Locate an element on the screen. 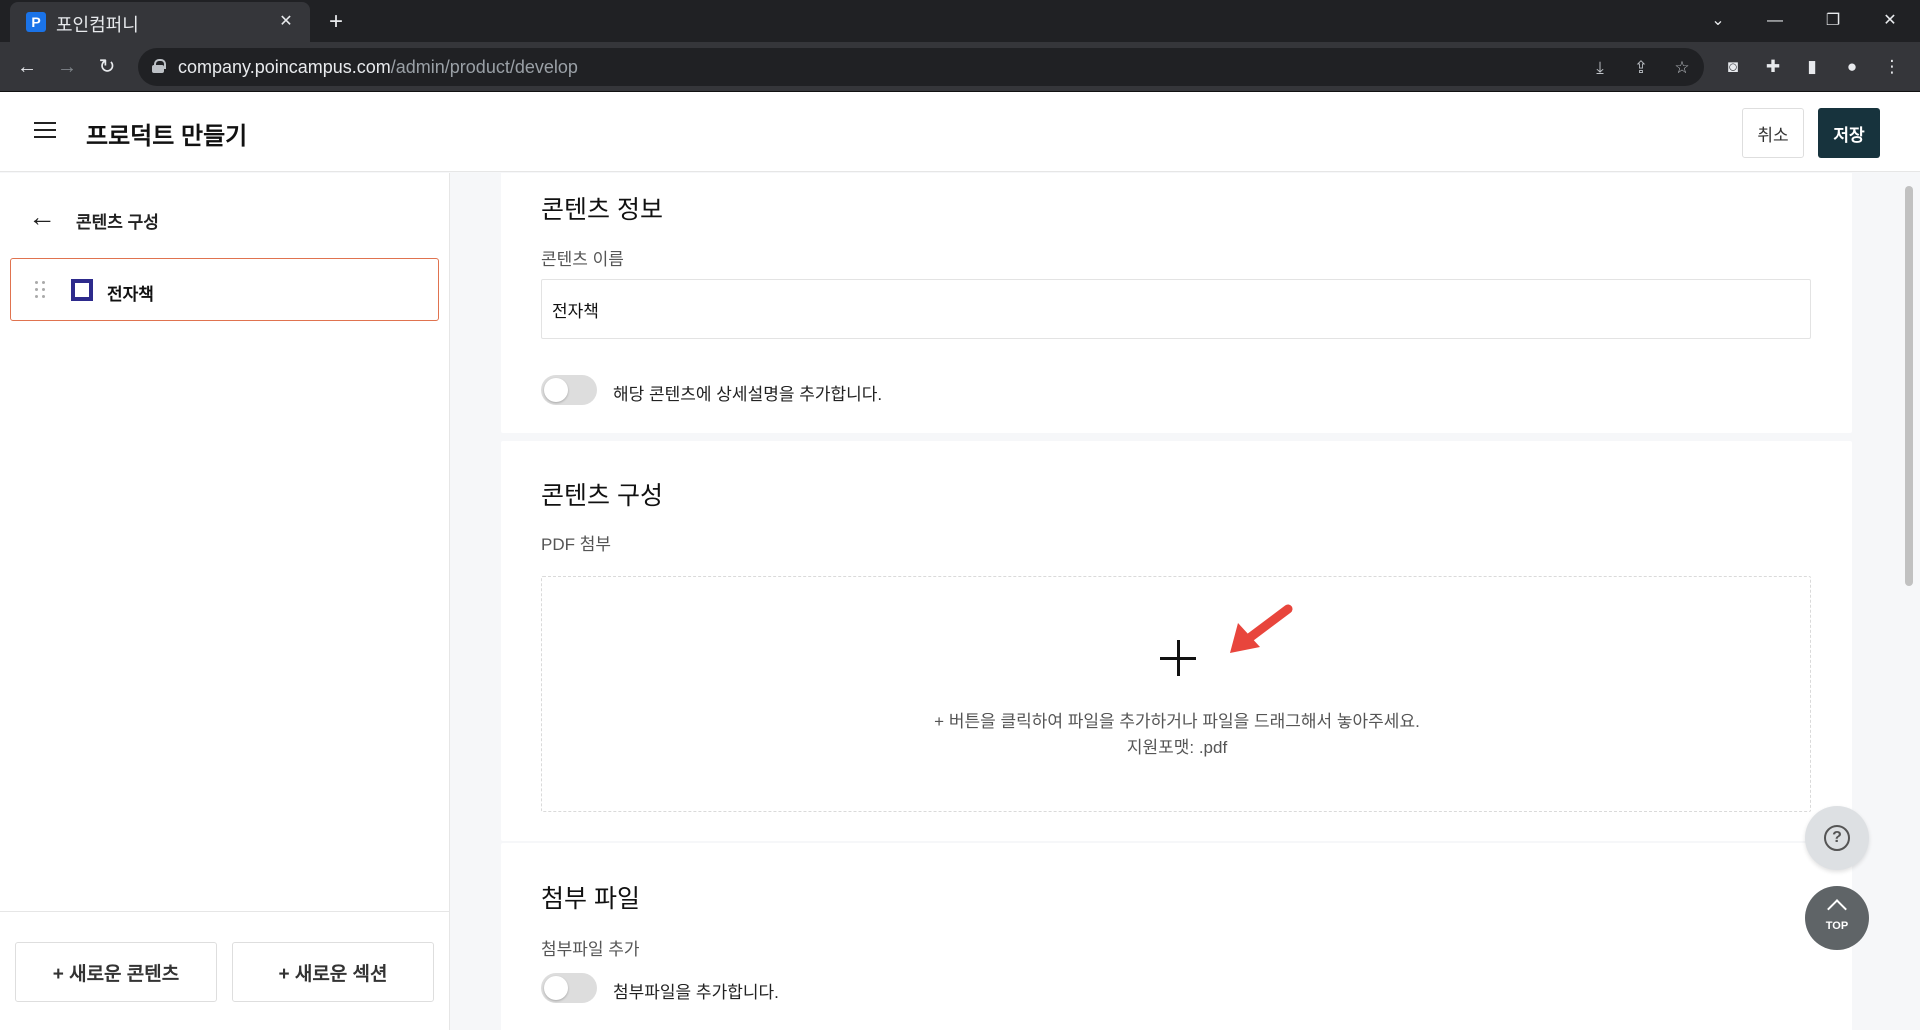  cancel-button: 취소 is located at coordinates (1773, 133).